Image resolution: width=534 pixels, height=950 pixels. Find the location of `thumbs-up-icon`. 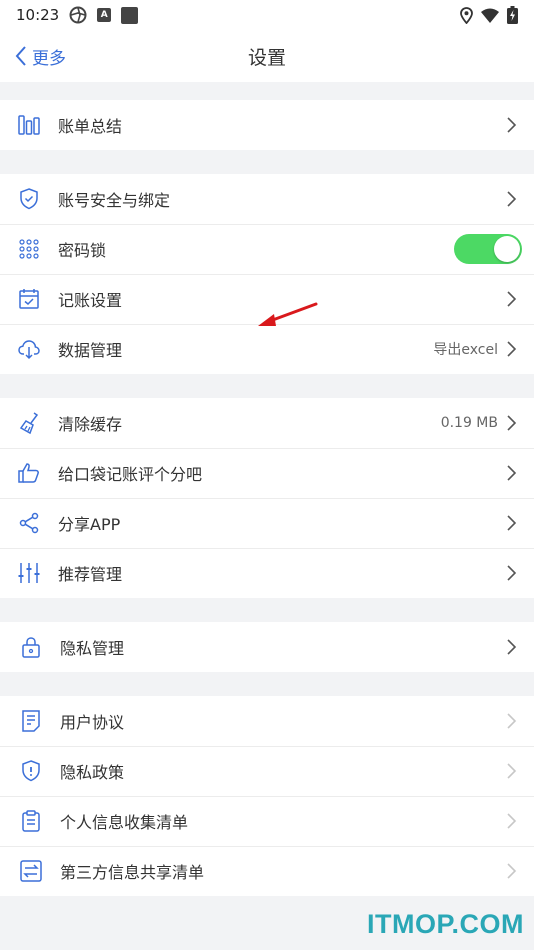

thumbs-up-icon is located at coordinates (29, 473).